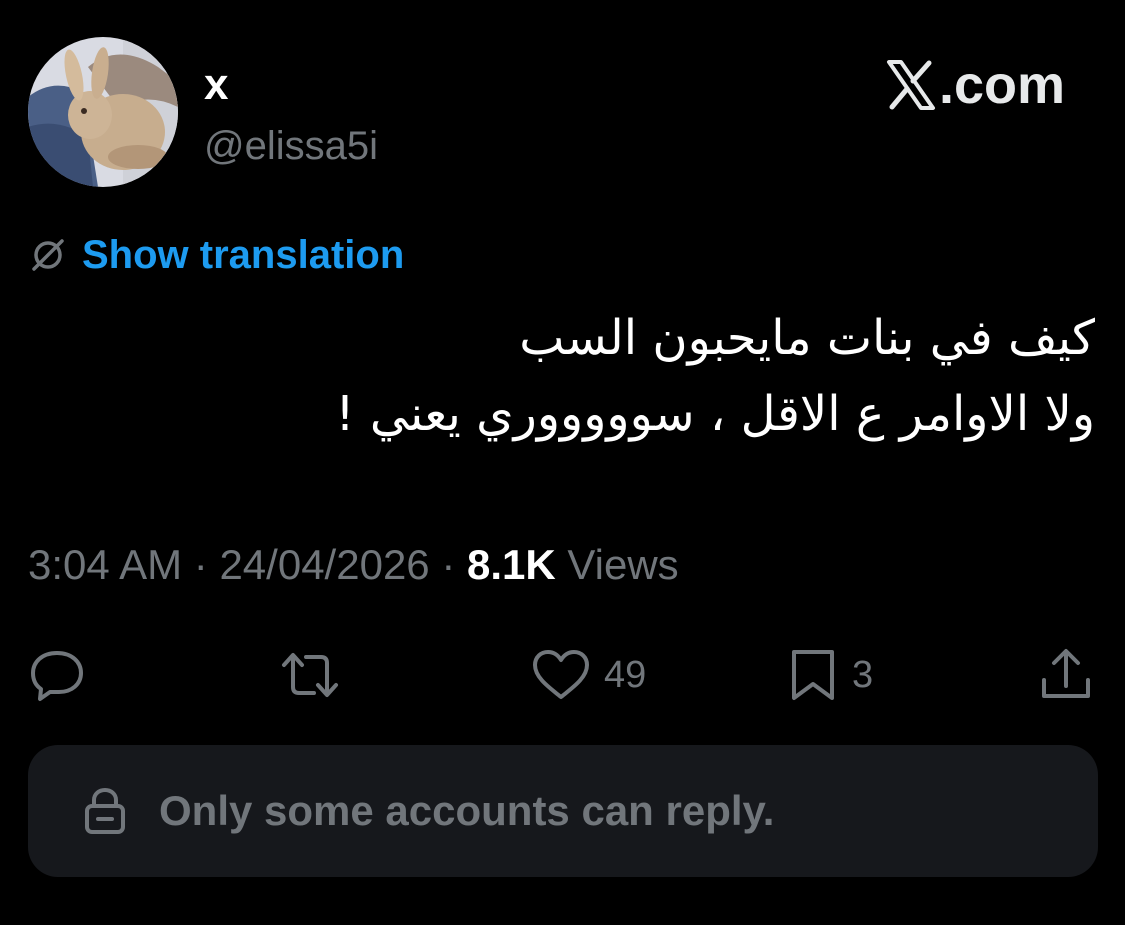 The image size is (1125, 925). I want to click on tweet-meta: 3:04 AM · 24/04/2026 · 8.1K Views, so click(353, 565).